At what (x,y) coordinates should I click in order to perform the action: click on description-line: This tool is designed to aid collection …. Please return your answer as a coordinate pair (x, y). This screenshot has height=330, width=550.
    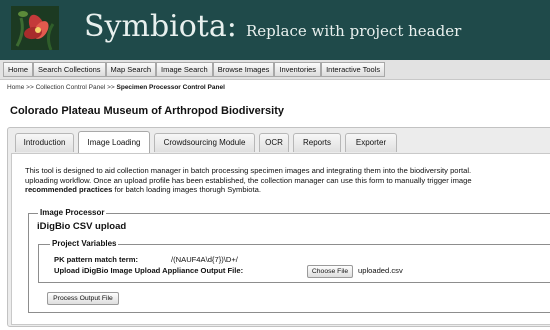
    Looking at the image, I should click on (248, 170).